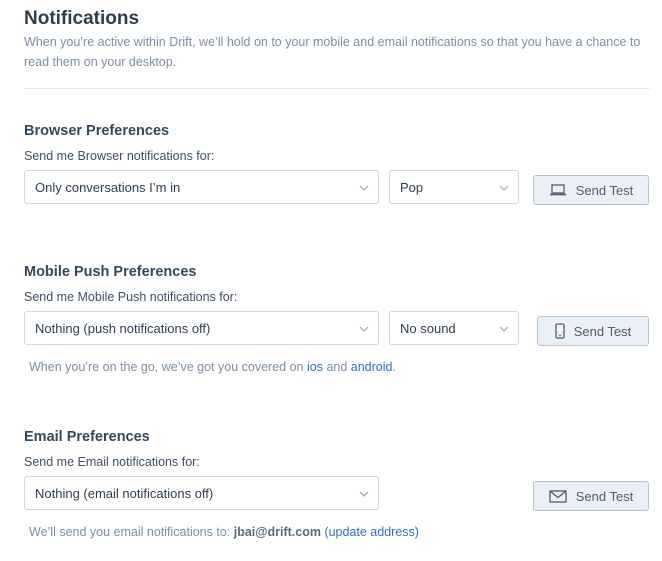 The height and width of the screenshot is (561, 662). What do you see at coordinates (454, 328) in the screenshot?
I see `mobile-sound-select: No sound` at bounding box center [454, 328].